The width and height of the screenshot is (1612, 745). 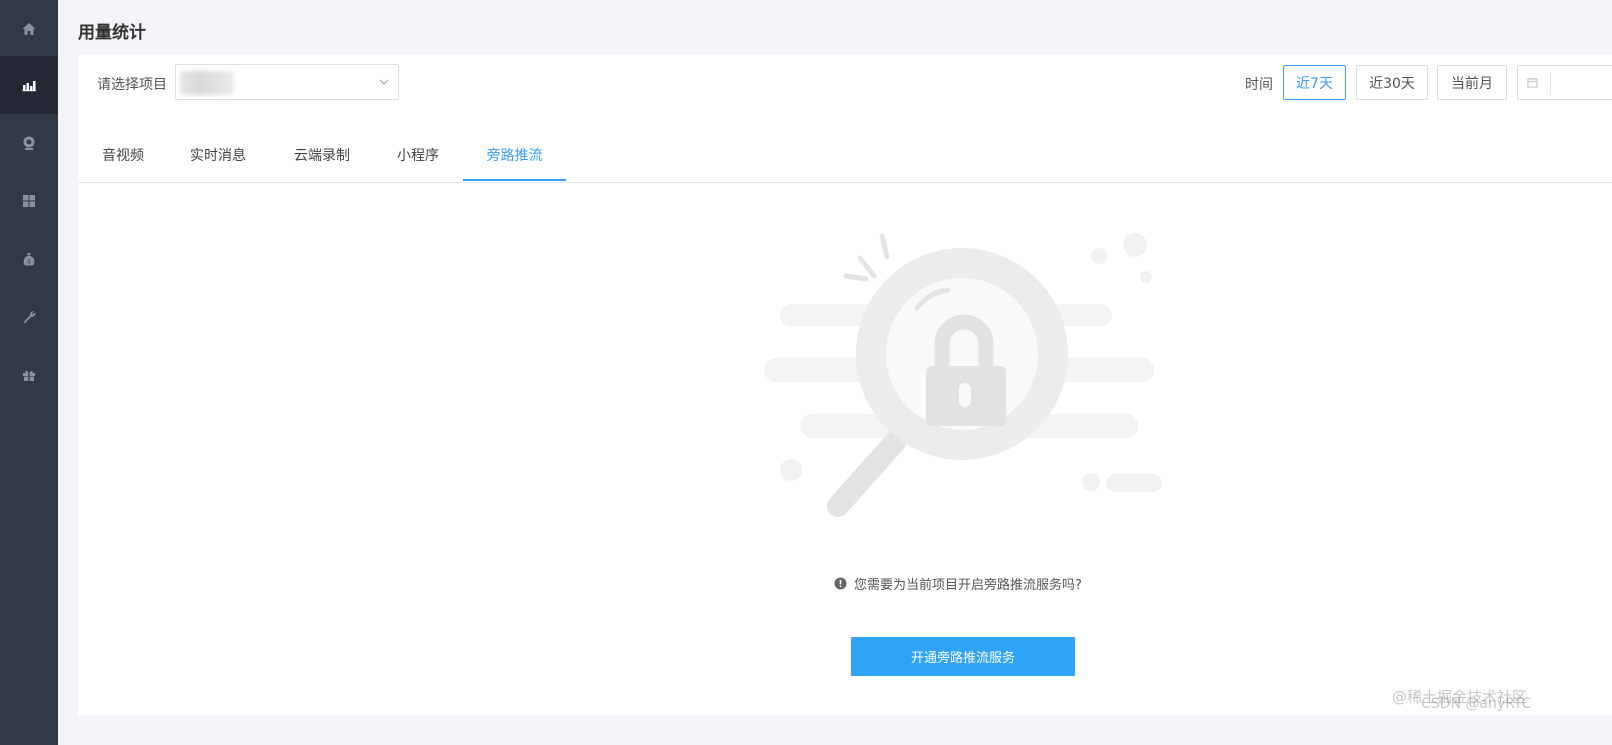 I want to click on gift-icon, so click(x=29, y=375).